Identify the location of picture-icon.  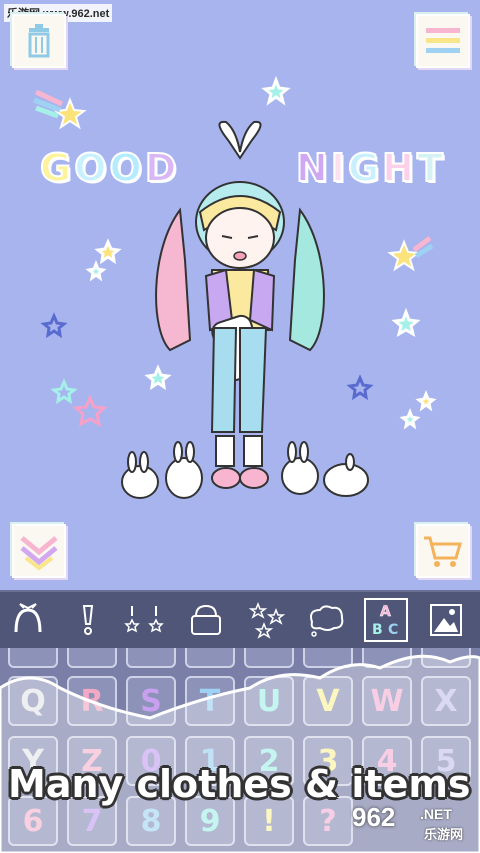
(446, 620).